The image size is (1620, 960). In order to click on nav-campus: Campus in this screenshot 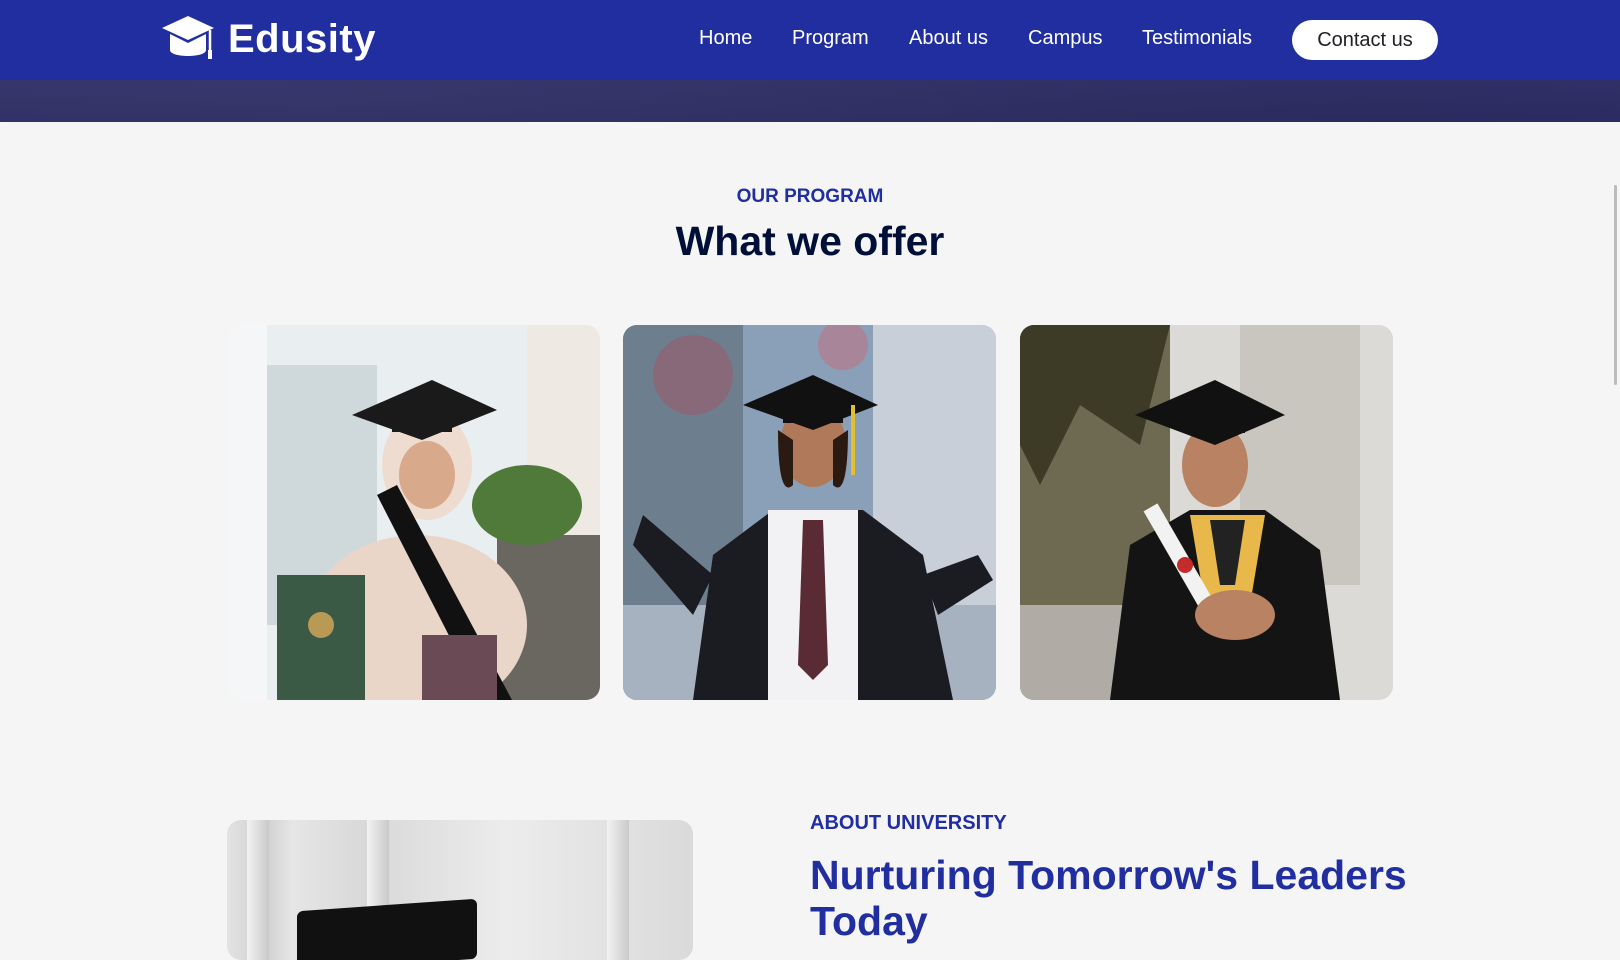, I will do `click(1065, 38)`.